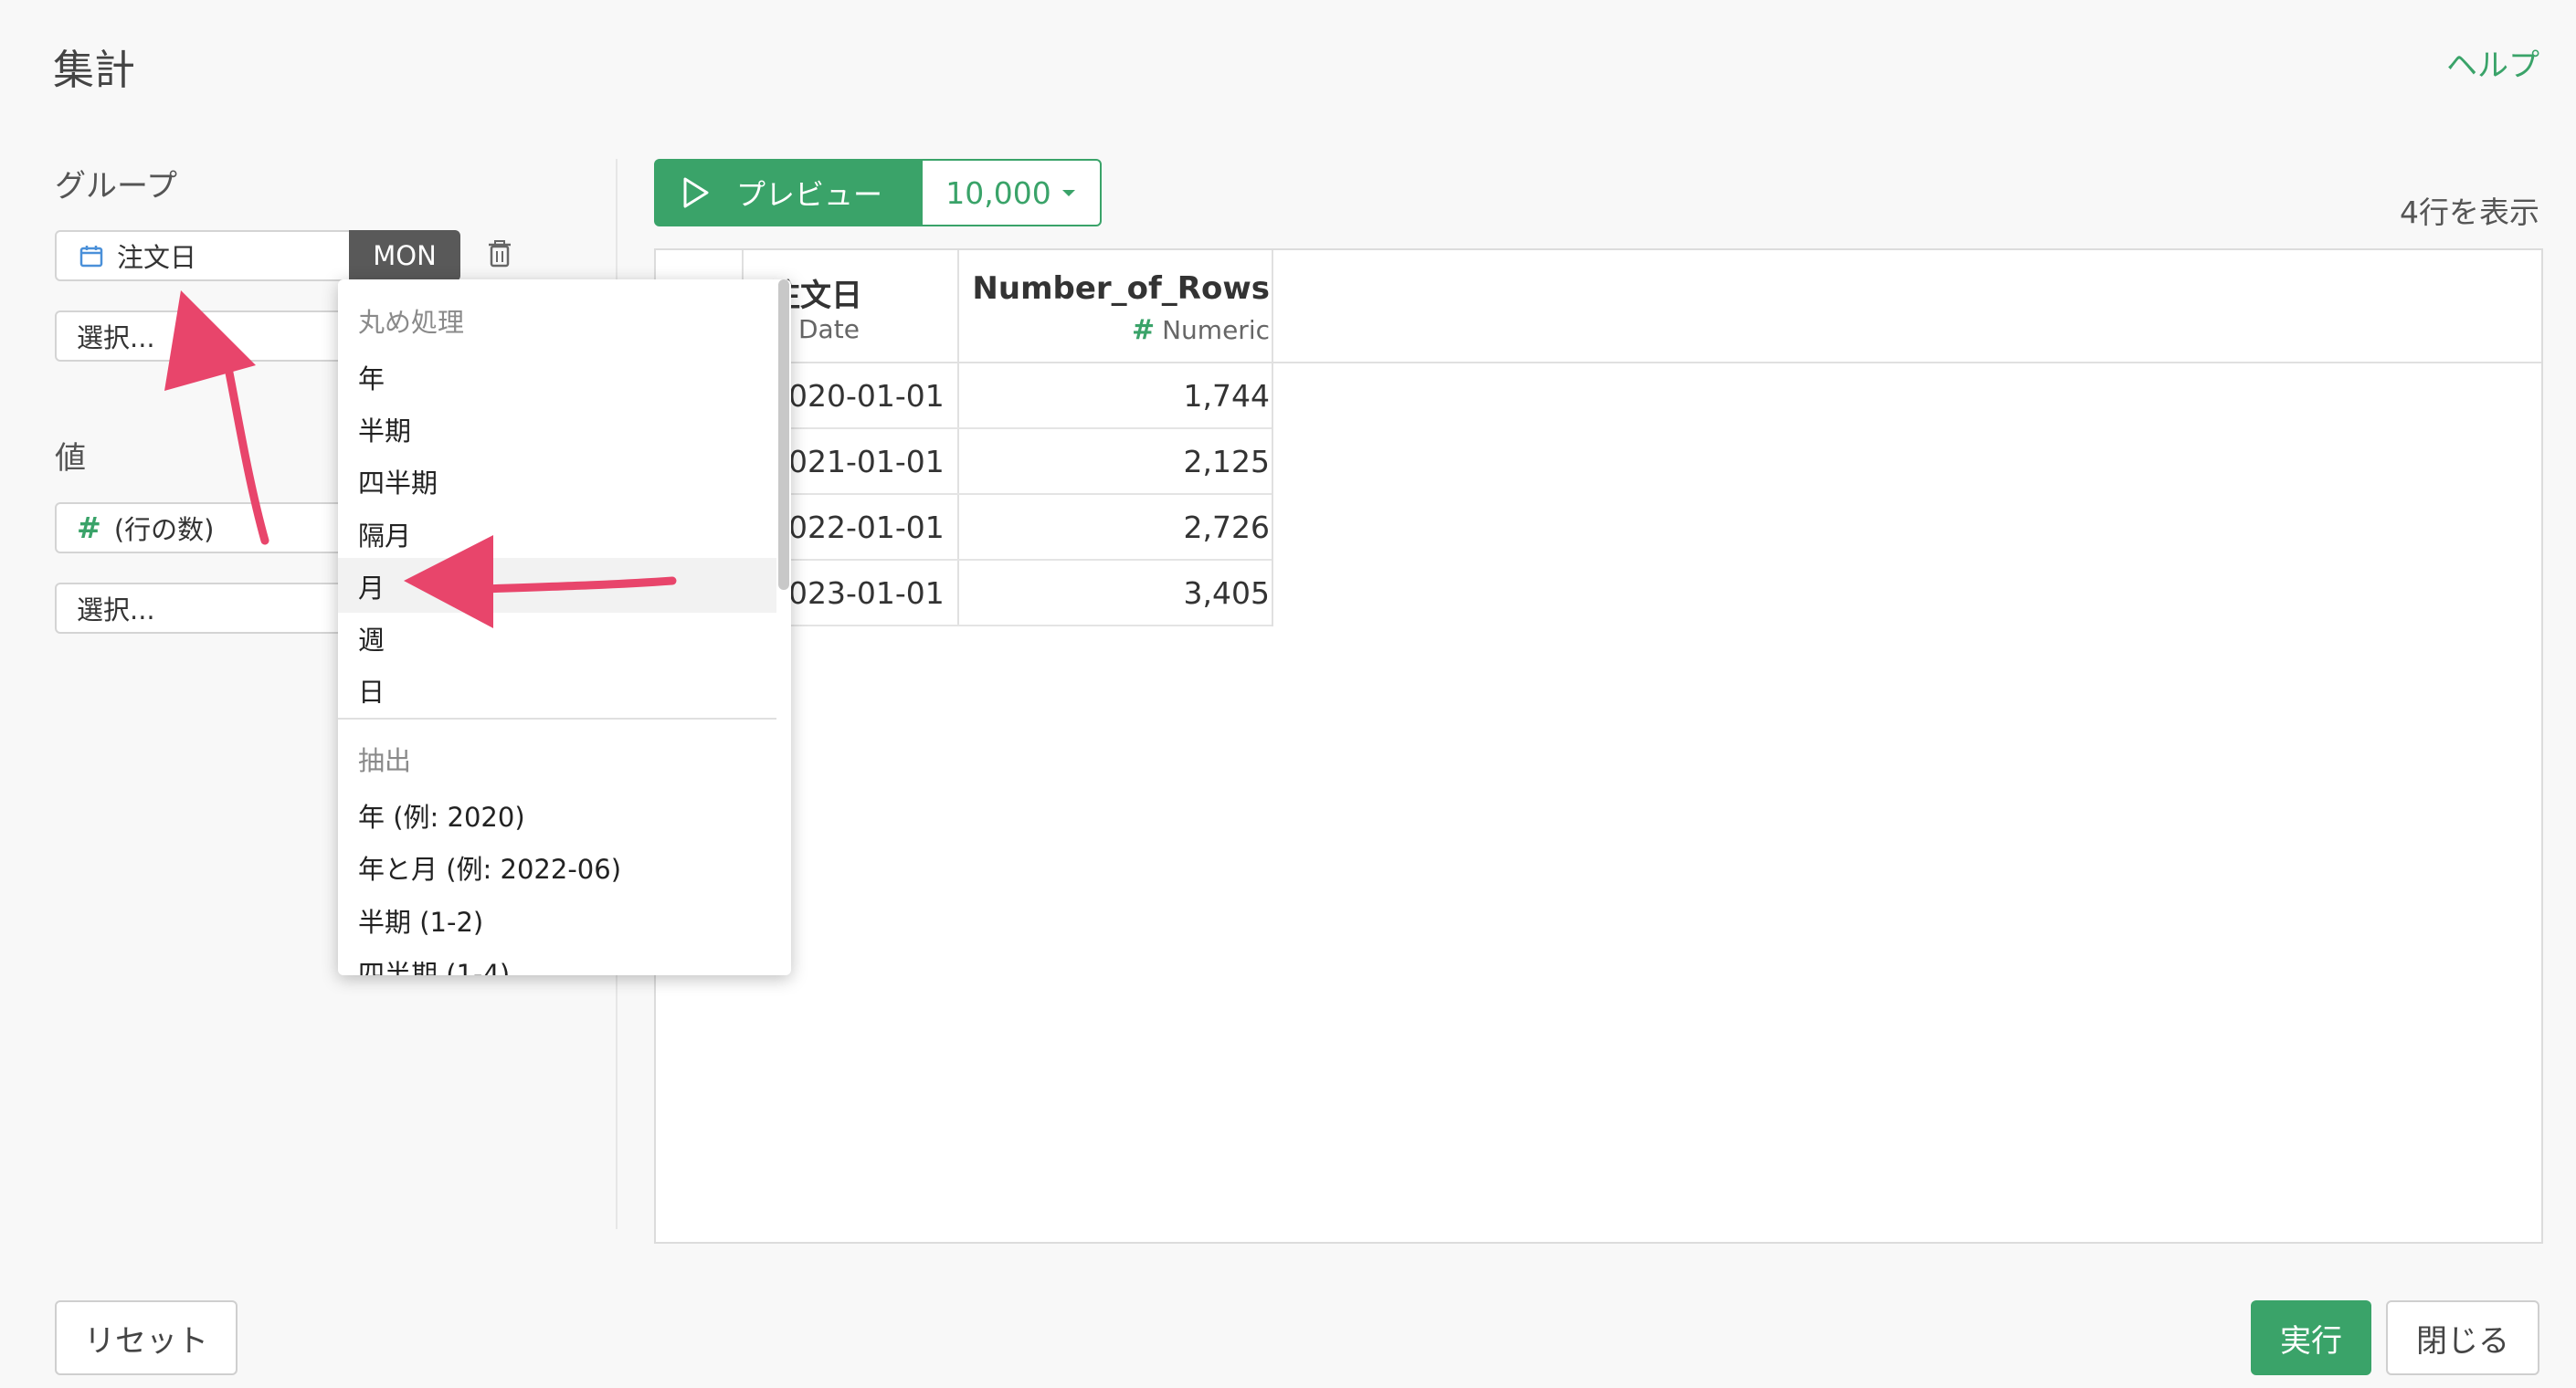 Image resolution: width=2576 pixels, height=1388 pixels. Describe the element at coordinates (244, 443) in the screenshot. I see `arrow-to-column-field` at that location.